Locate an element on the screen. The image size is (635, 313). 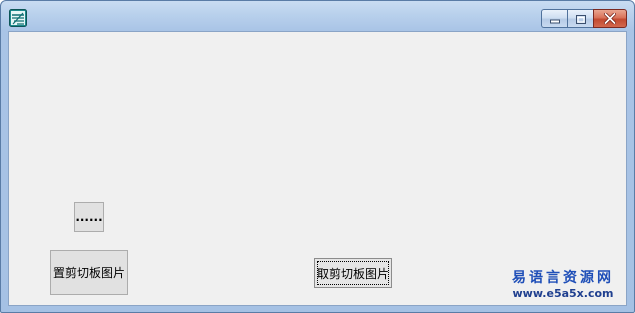
maximize-icon is located at coordinates (580, 18).